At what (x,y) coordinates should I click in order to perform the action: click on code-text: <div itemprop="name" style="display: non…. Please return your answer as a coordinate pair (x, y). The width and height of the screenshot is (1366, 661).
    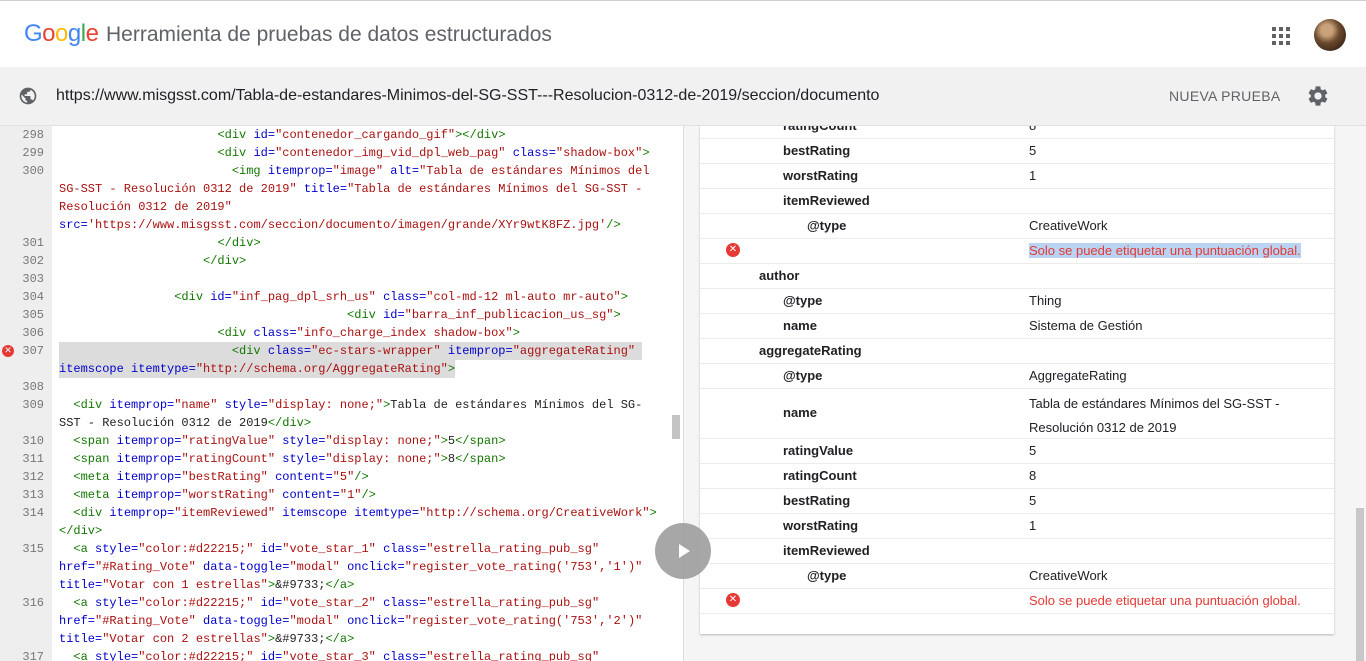
    Looking at the image, I should click on (350, 405).